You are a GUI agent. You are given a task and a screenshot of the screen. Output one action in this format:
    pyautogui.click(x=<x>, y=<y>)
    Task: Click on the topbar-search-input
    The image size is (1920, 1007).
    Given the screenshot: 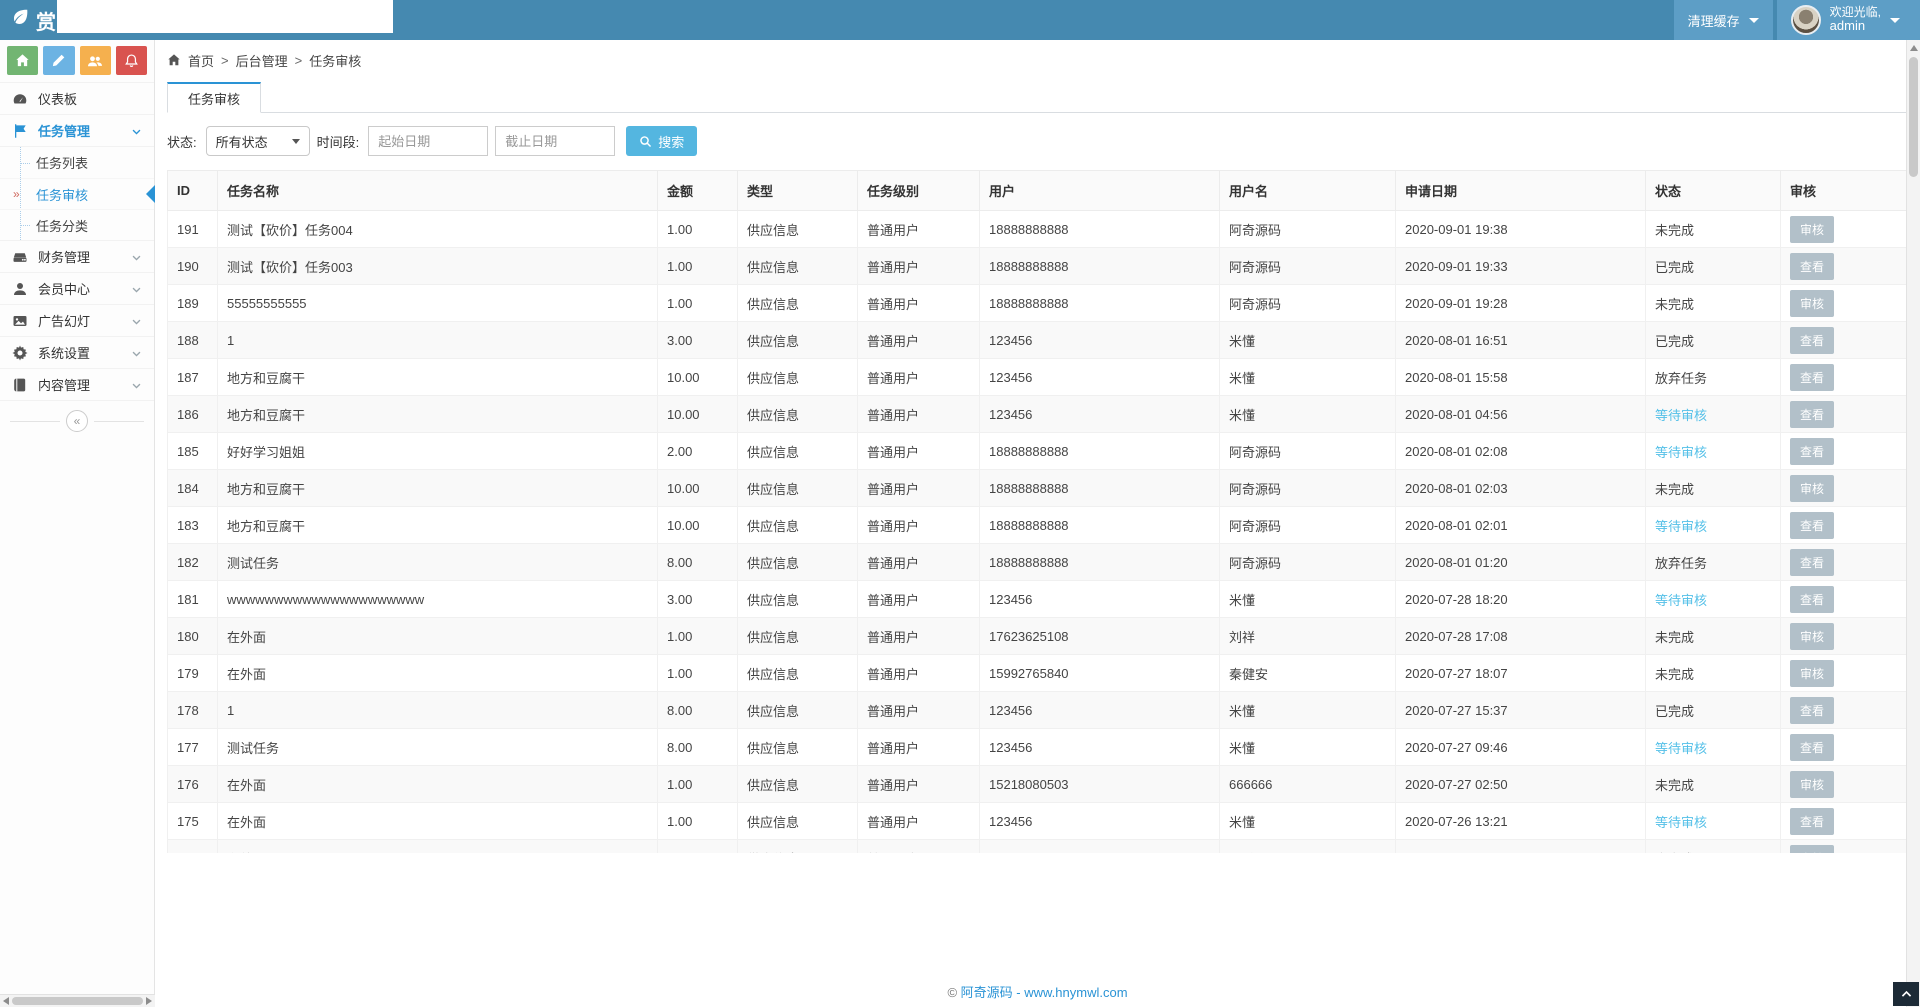 What is the action you would take?
    pyautogui.click(x=225, y=16)
    